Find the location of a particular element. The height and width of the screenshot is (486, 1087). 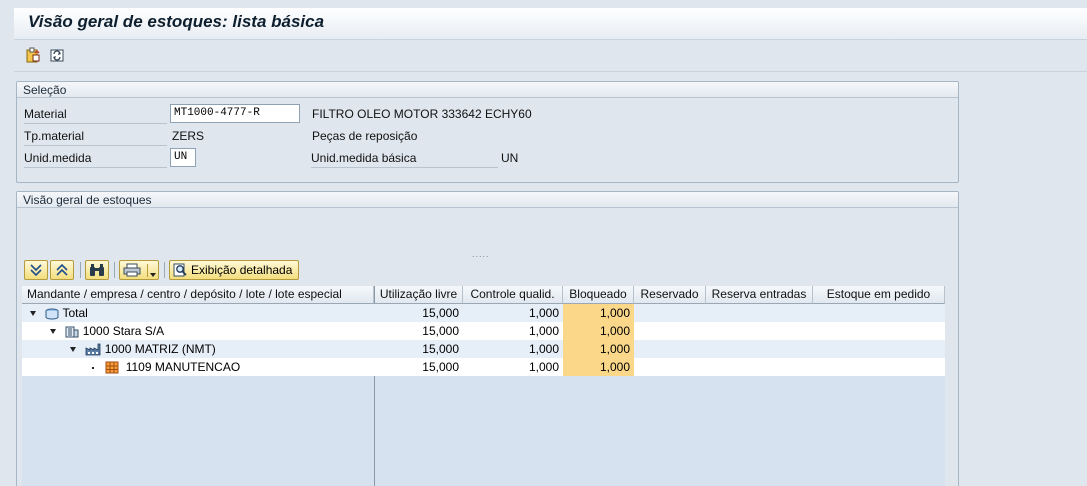

col-header-receipt-reservations: Reserva entradas is located at coordinates (759, 295).